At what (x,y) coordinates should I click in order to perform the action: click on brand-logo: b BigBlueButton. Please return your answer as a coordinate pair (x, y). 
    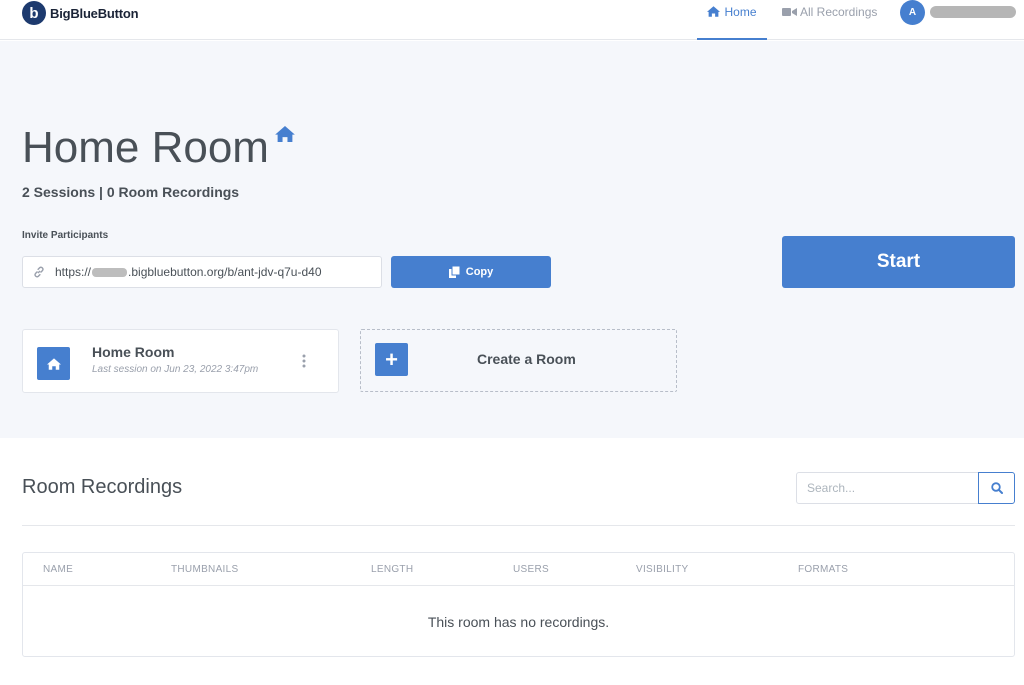
    Looking at the image, I should click on (80, 13).